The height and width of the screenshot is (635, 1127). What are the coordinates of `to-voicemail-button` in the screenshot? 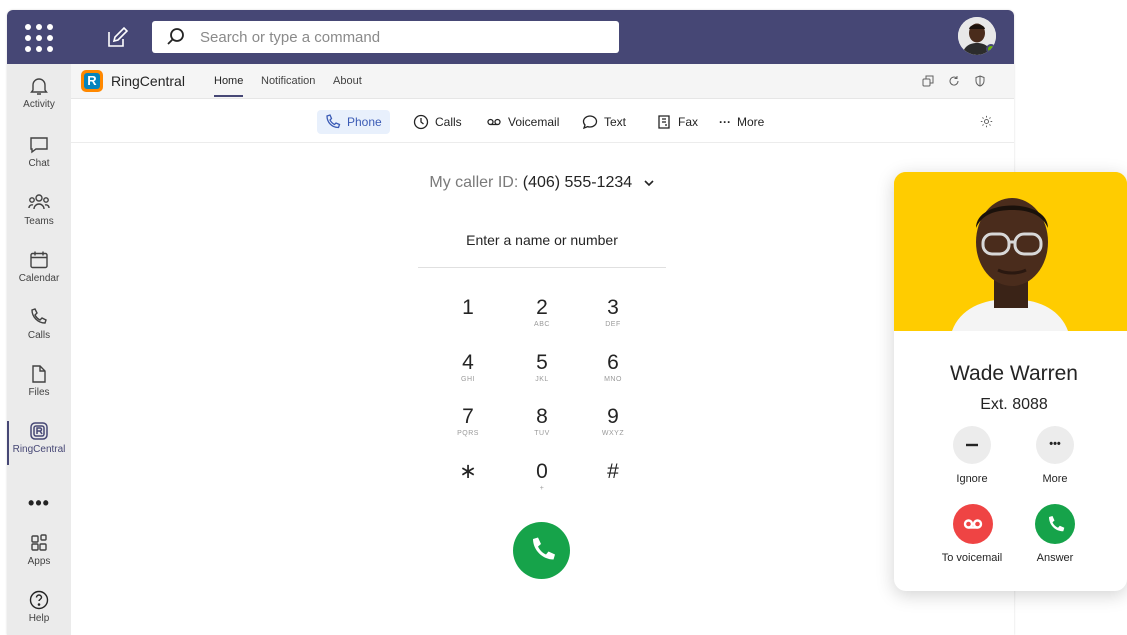 It's located at (973, 524).